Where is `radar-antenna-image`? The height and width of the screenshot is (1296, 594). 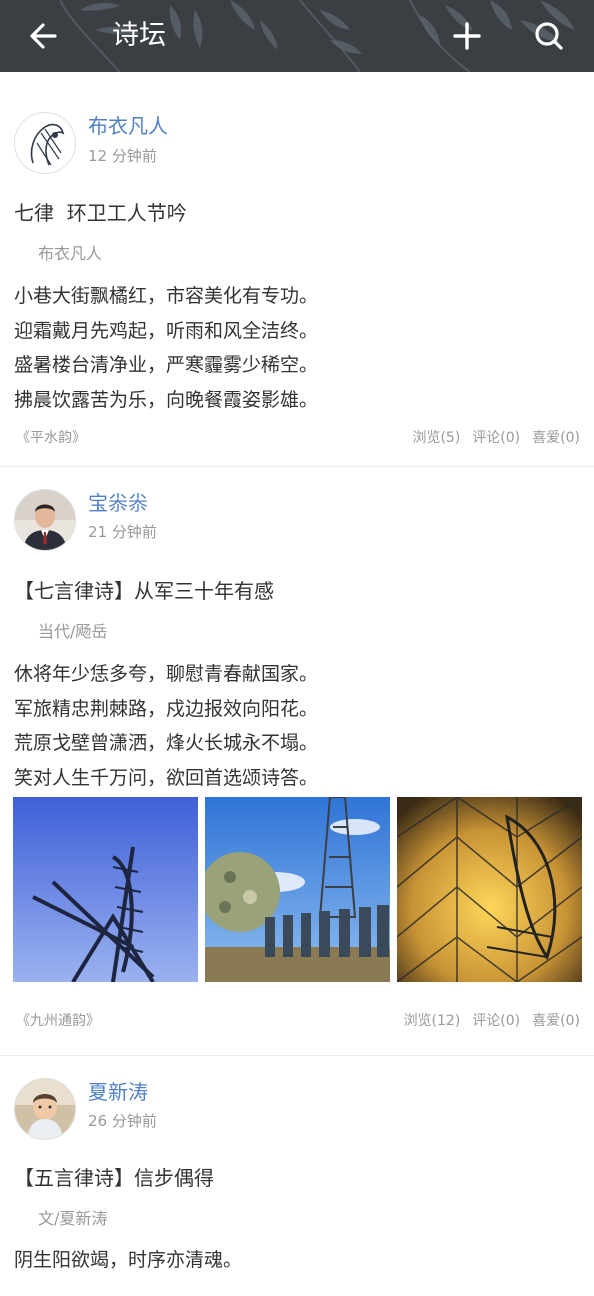
radar-antenna-image is located at coordinates (105, 889).